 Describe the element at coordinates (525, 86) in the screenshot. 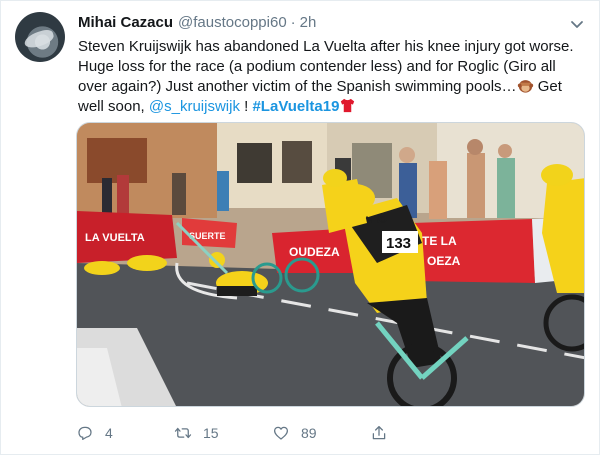

I see `see-no-evil-monkey-icon` at that location.